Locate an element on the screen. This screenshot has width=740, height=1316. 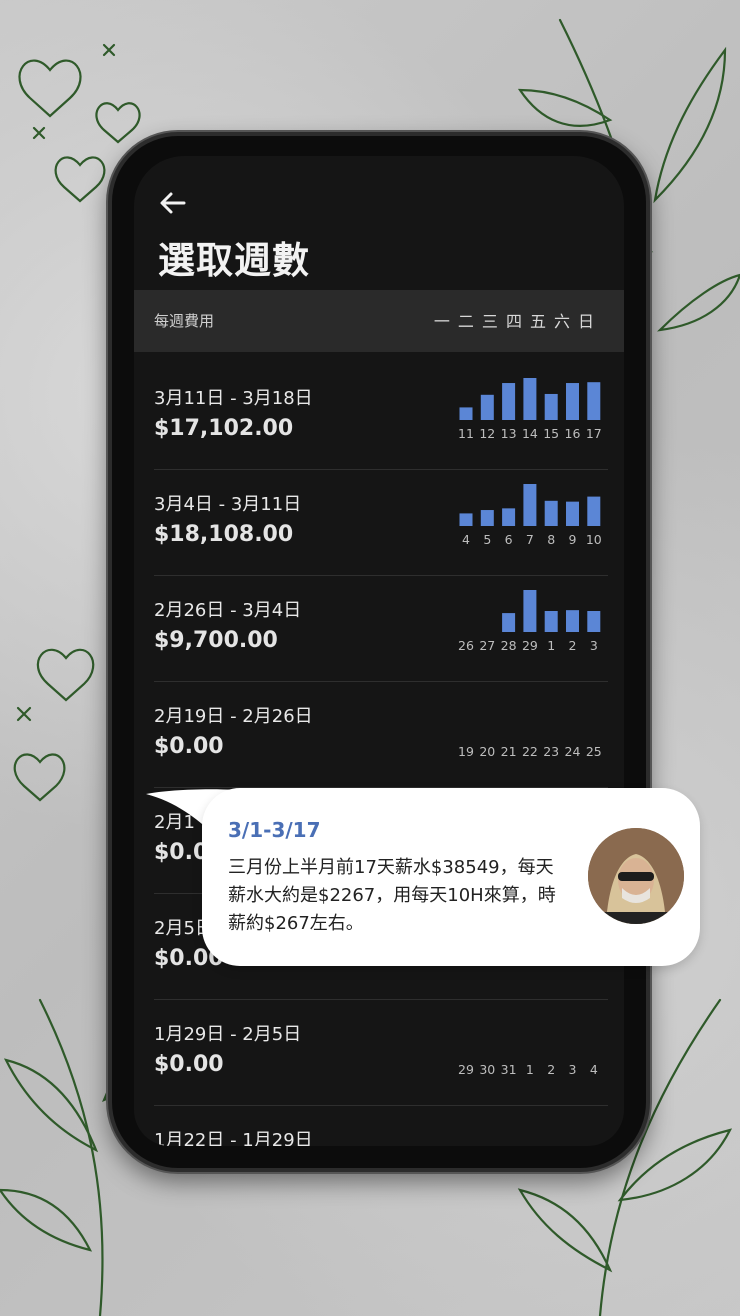
day-label: 23 is located at coordinates (551, 751).